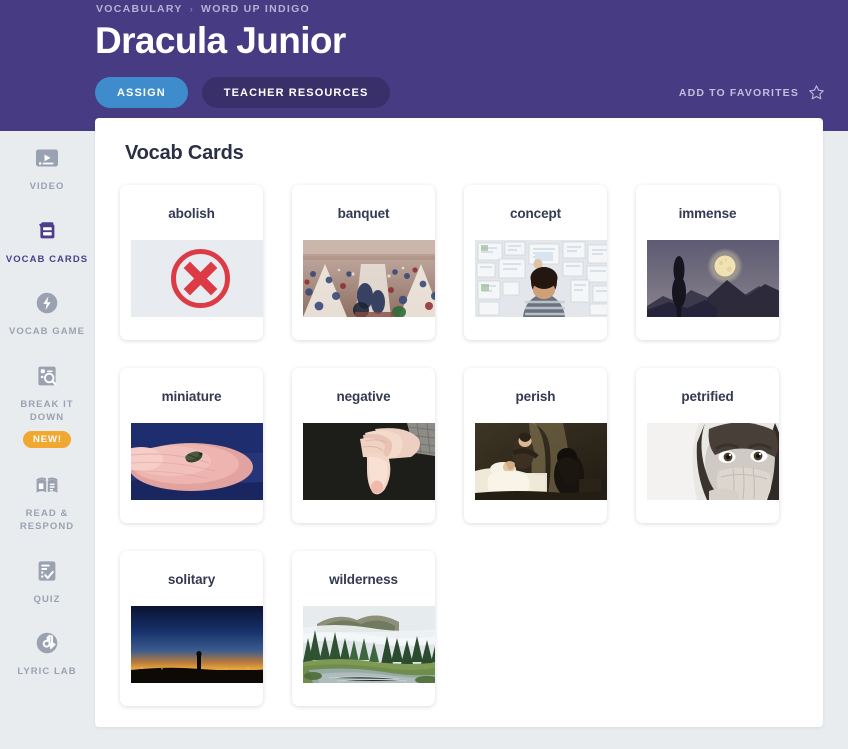  What do you see at coordinates (369, 461) in the screenshot?
I see `thumbs-down-hand-on-black` at bounding box center [369, 461].